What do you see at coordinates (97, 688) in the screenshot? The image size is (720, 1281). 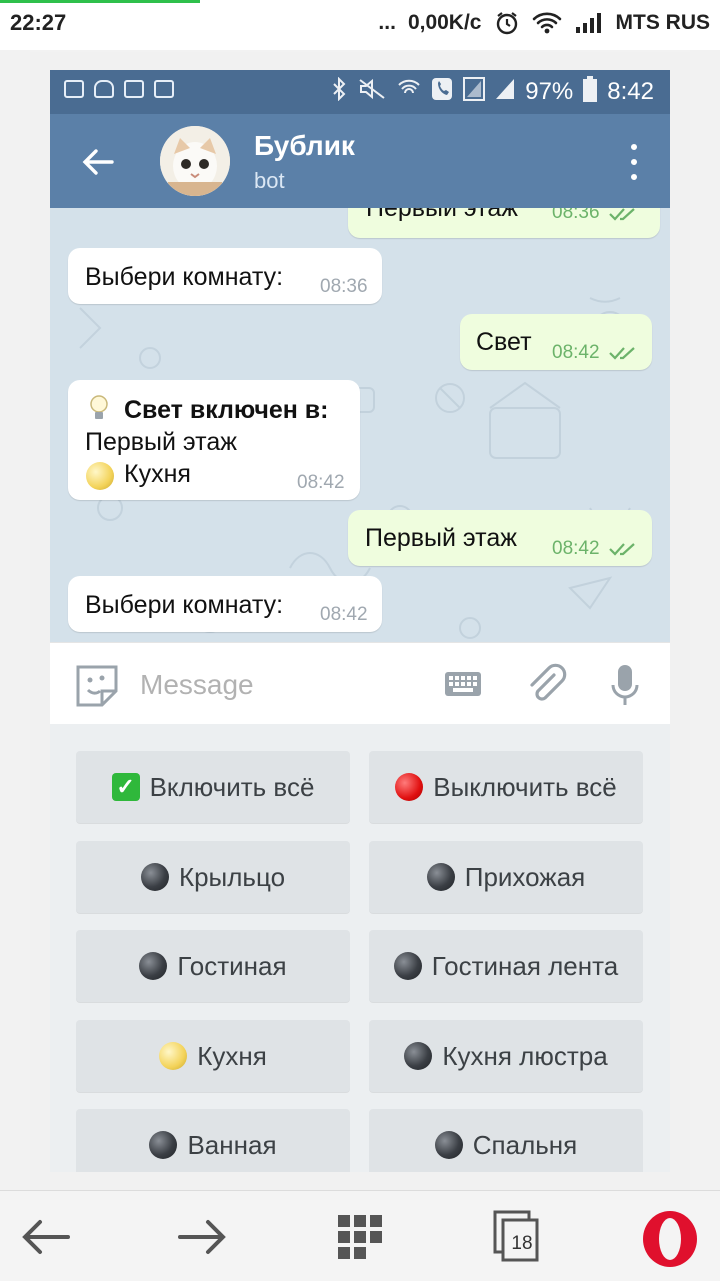 I see `sticker-icon` at bounding box center [97, 688].